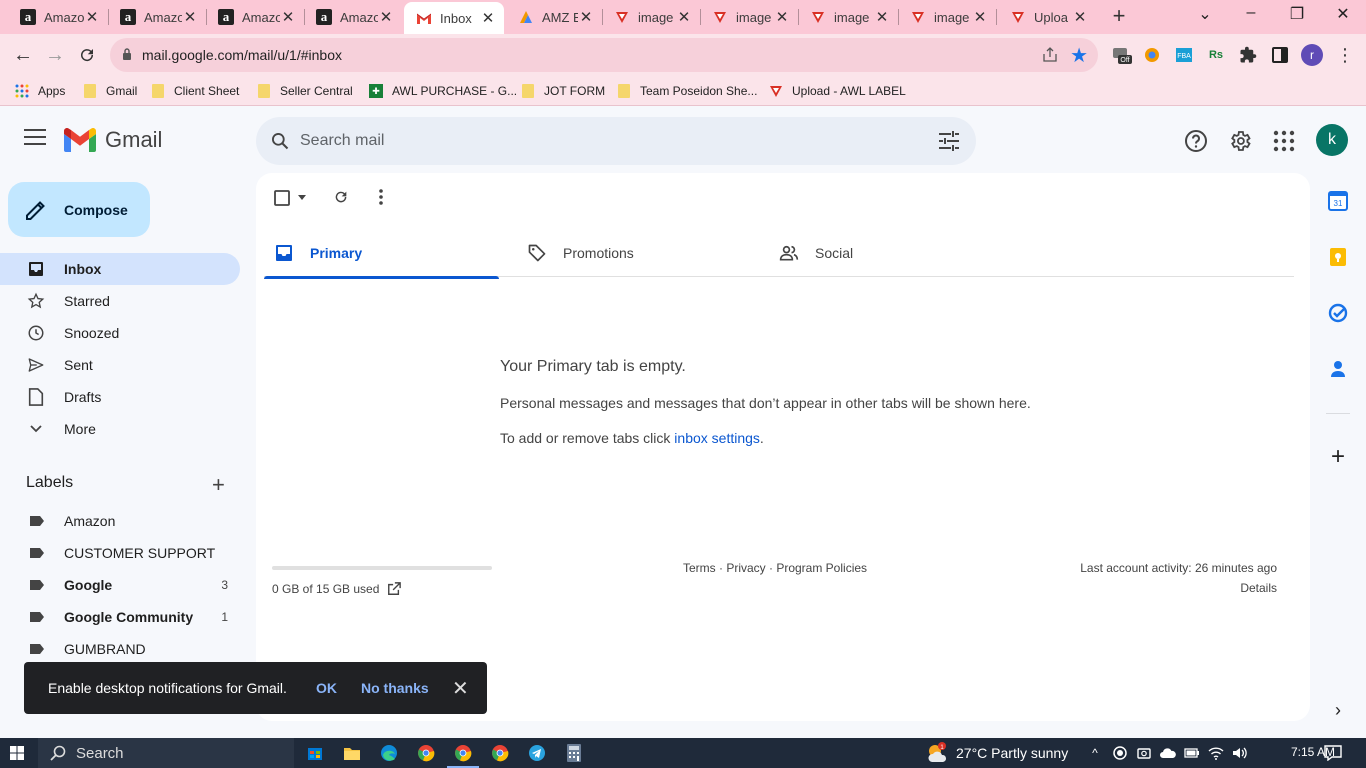  I want to click on add-label-button: +, so click(218, 485).